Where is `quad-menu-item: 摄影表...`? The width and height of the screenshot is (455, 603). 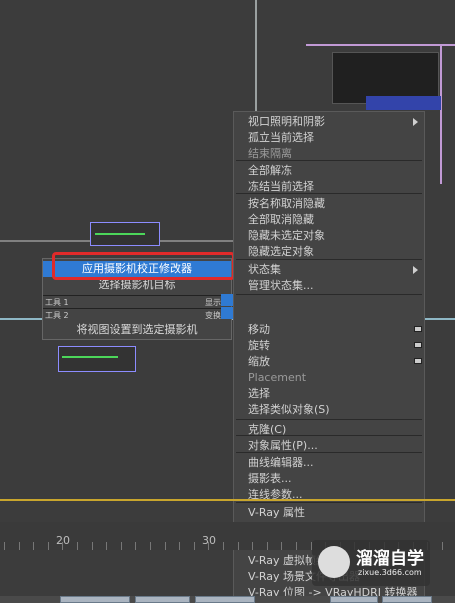 quad-menu-item: 摄影表... is located at coordinates (333, 479).